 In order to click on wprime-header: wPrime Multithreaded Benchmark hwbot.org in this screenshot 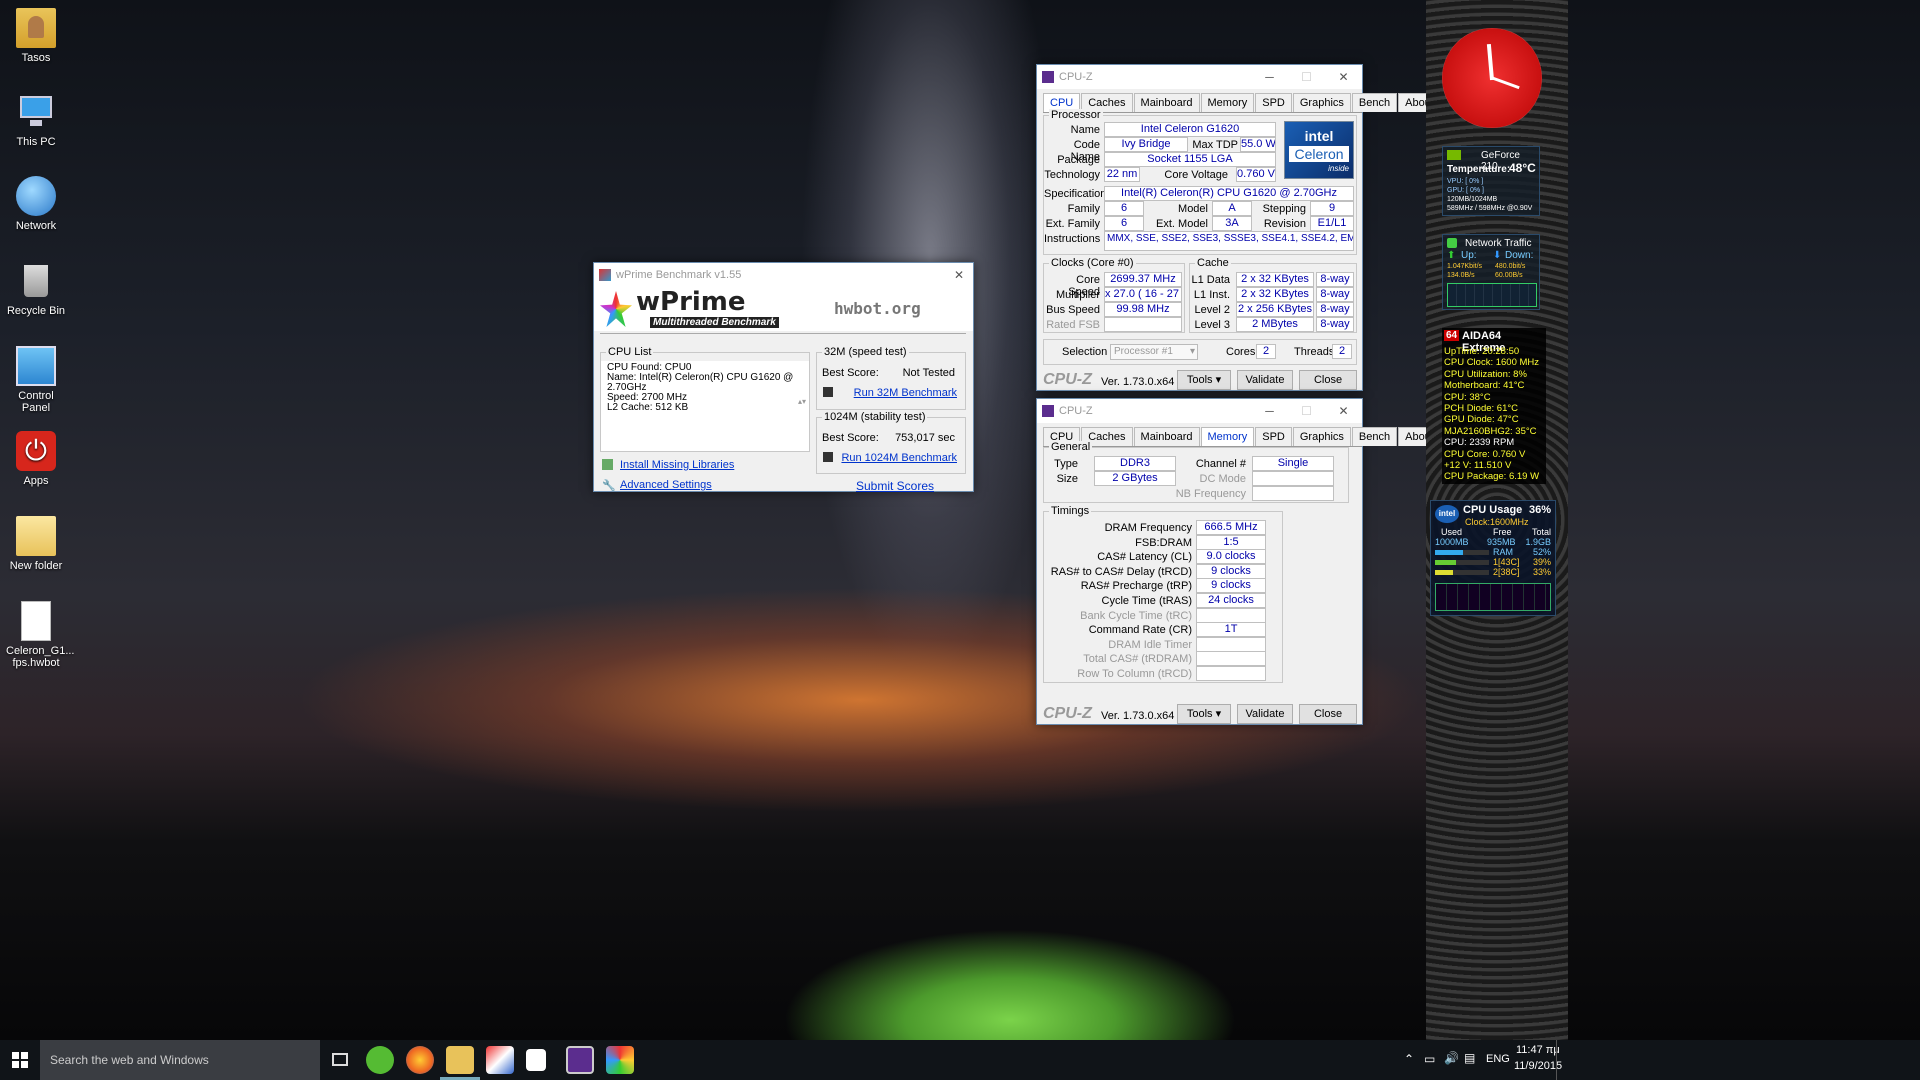, I will do `click(783, 309)`.